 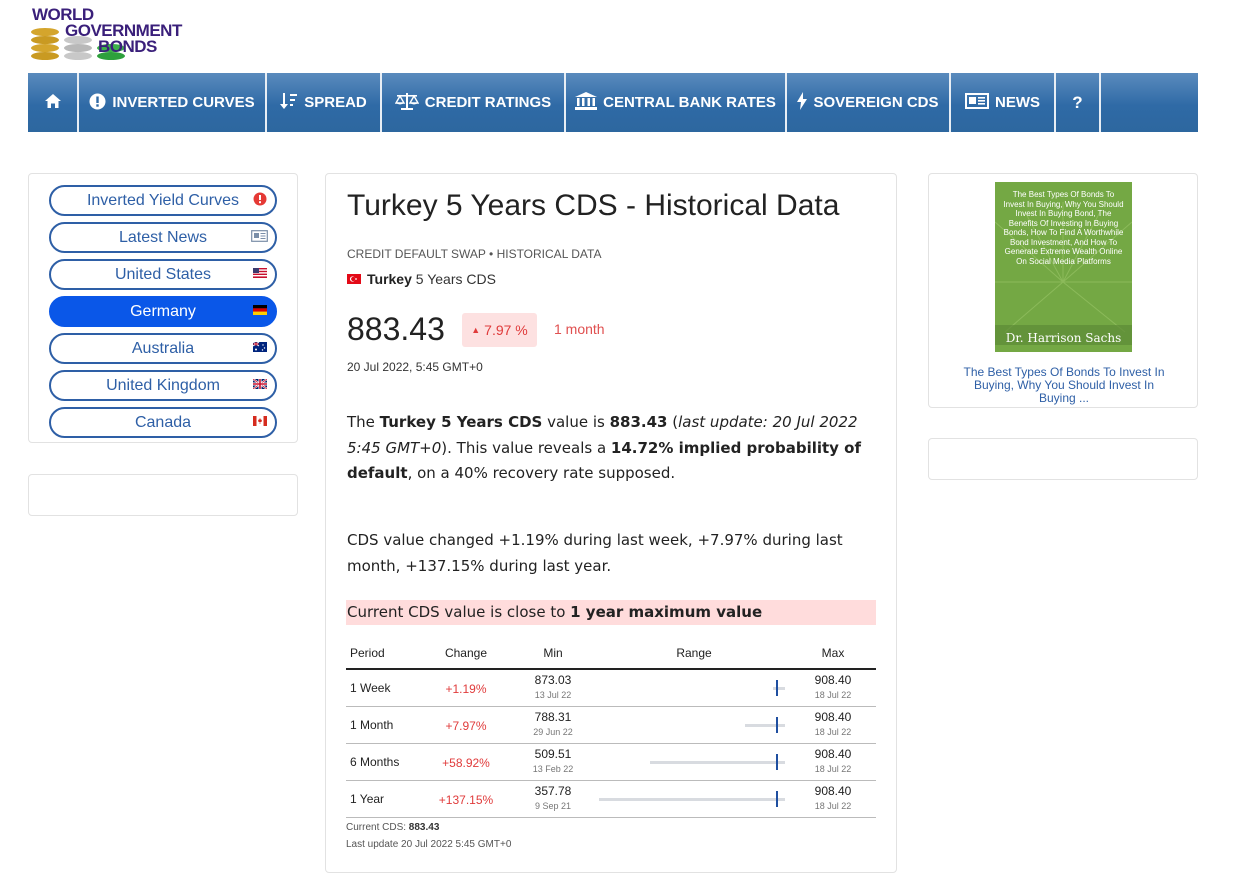 What do you see at coordinates (259, 347) in the screenshot?
I see `australia-flag-icon` at bounding box center [259, 347].